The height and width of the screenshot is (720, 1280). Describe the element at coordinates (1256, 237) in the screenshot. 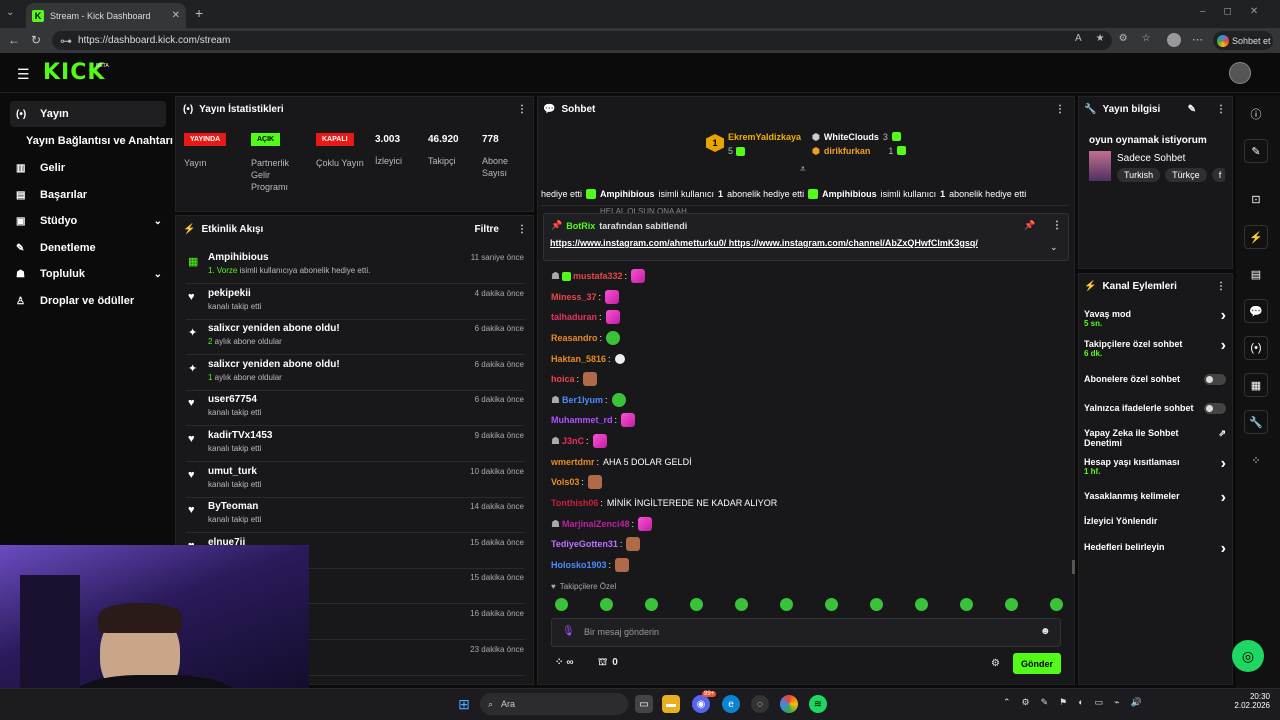

I see `quick-actions-icon: ⚡` at that location.